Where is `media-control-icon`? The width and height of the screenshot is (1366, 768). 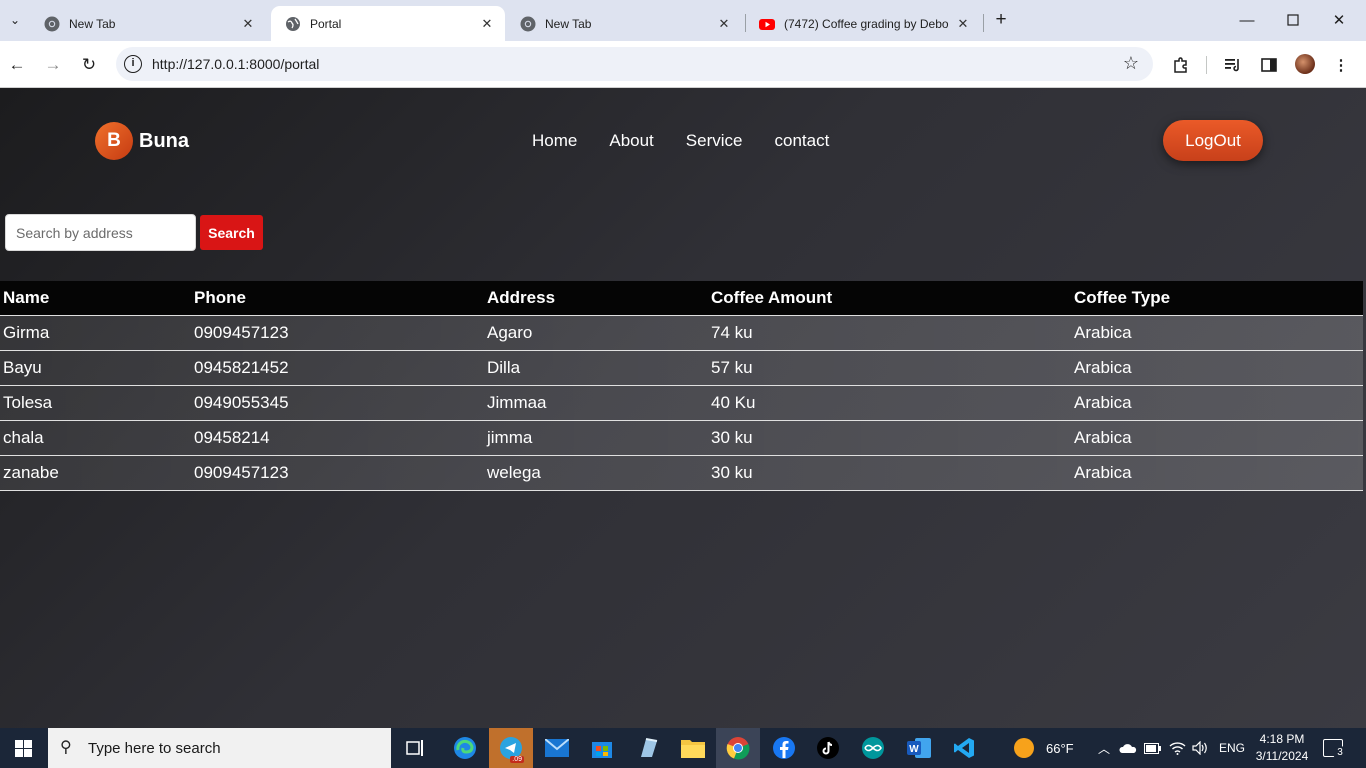
media-control-icon is located at coordinates (1233, 65).